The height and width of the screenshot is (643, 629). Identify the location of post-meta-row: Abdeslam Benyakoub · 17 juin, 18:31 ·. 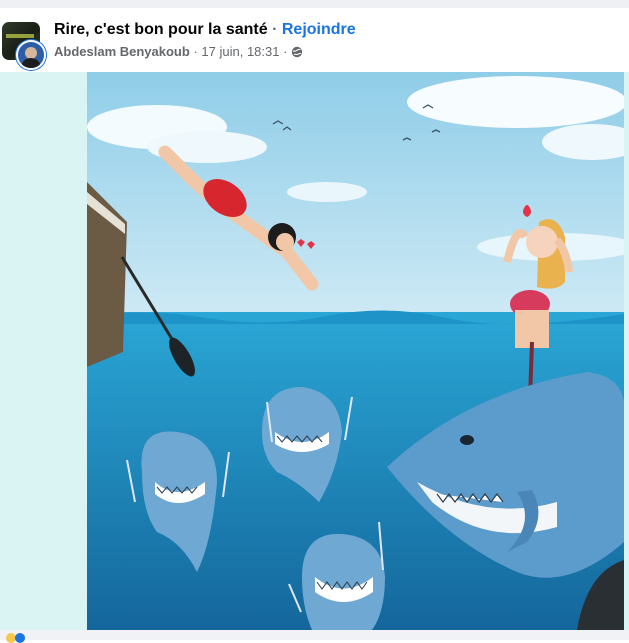
(178, 51).